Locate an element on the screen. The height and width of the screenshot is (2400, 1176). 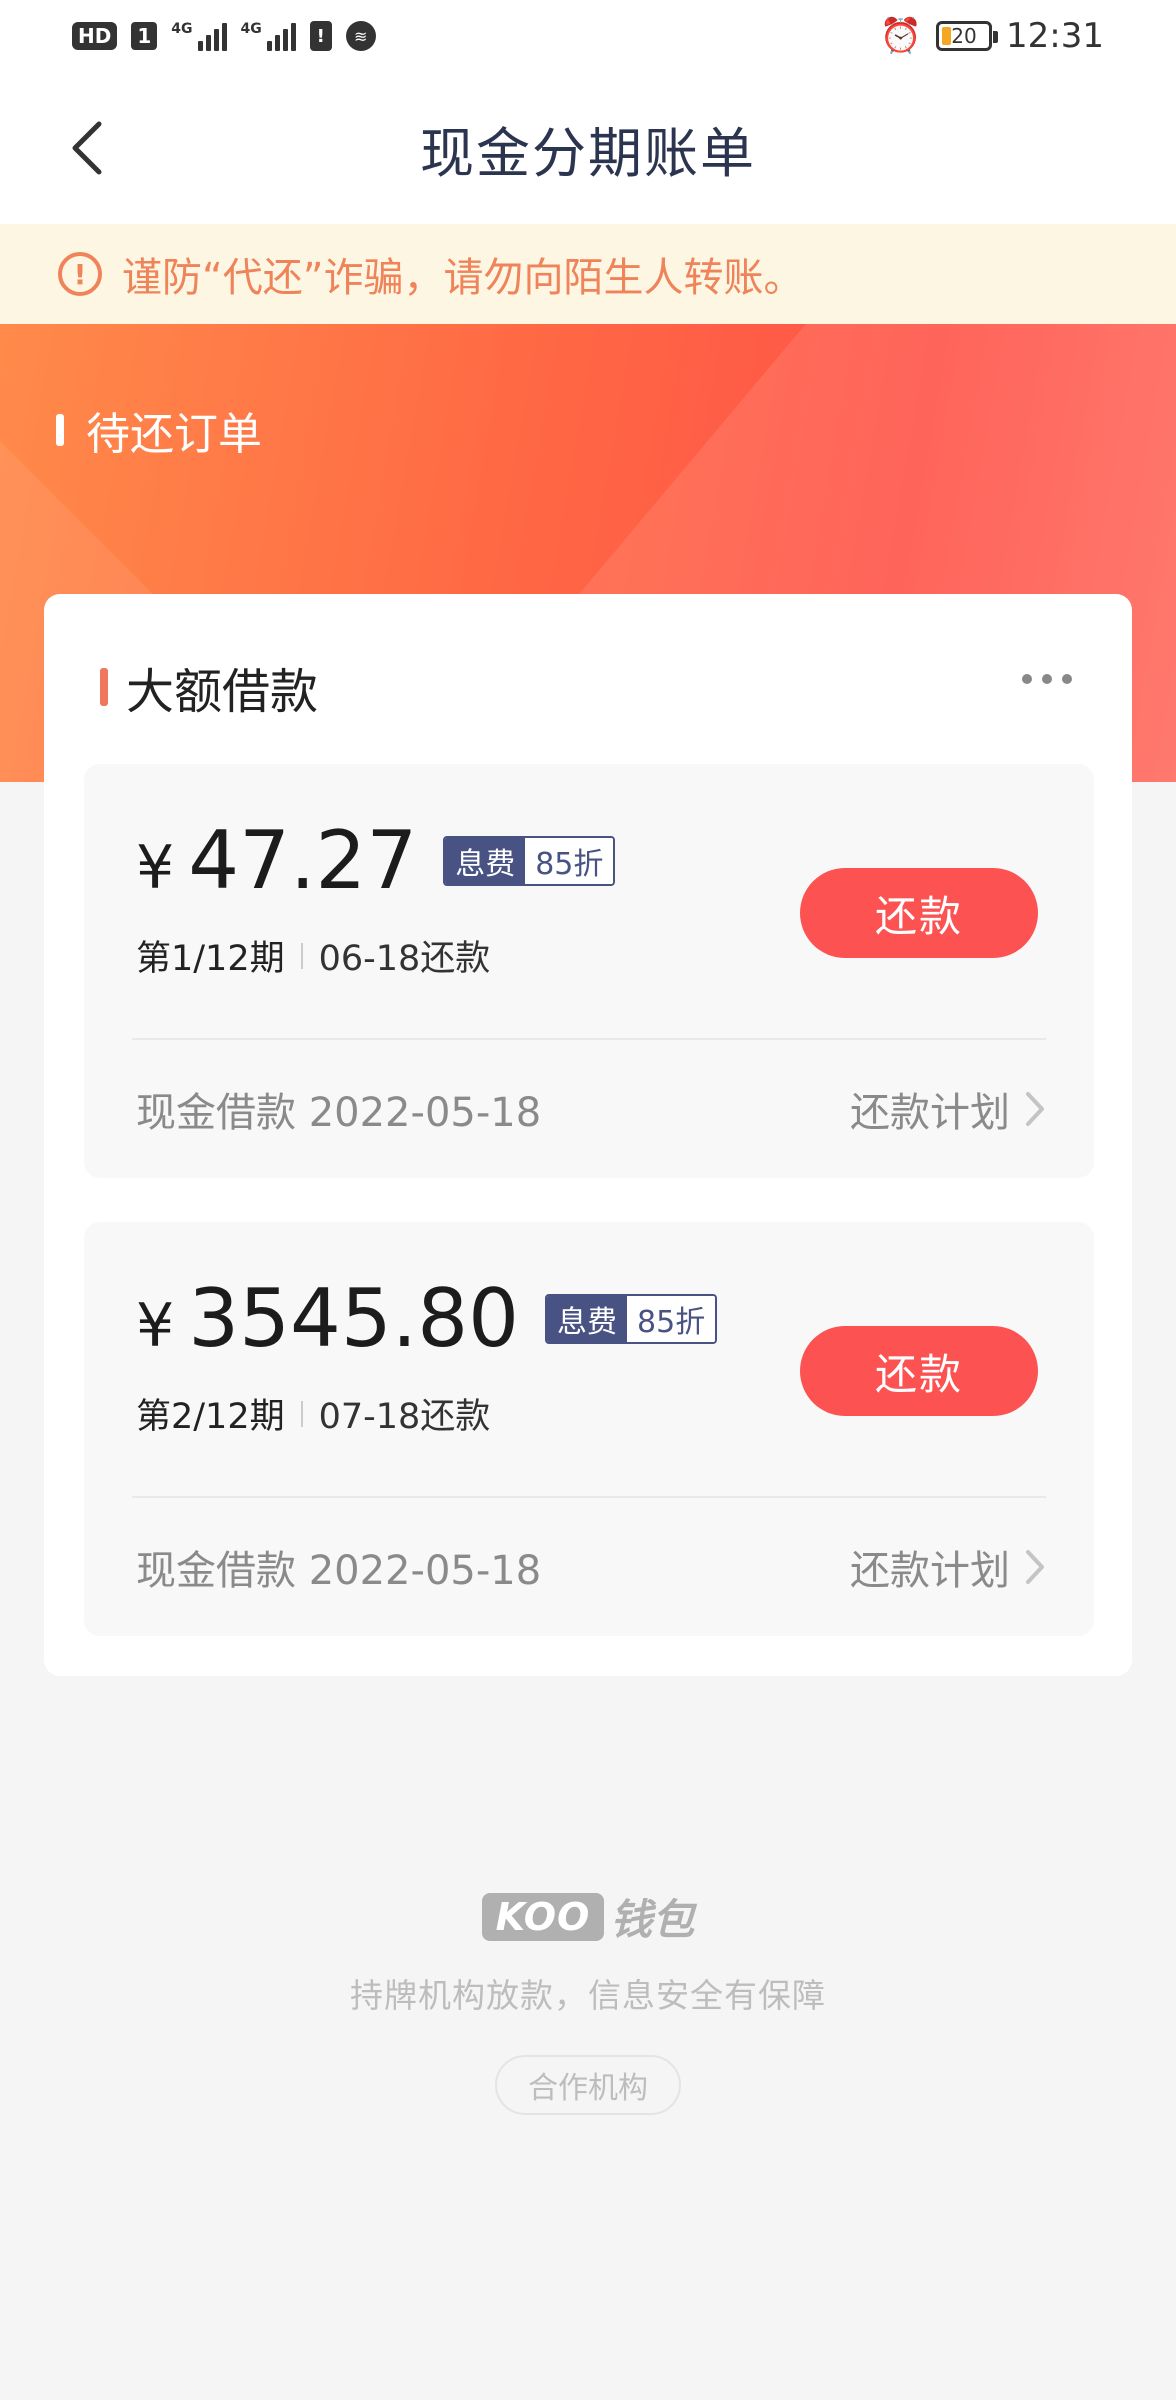
logo-wallet: 钱包 is located at coordinates (652, 1919).